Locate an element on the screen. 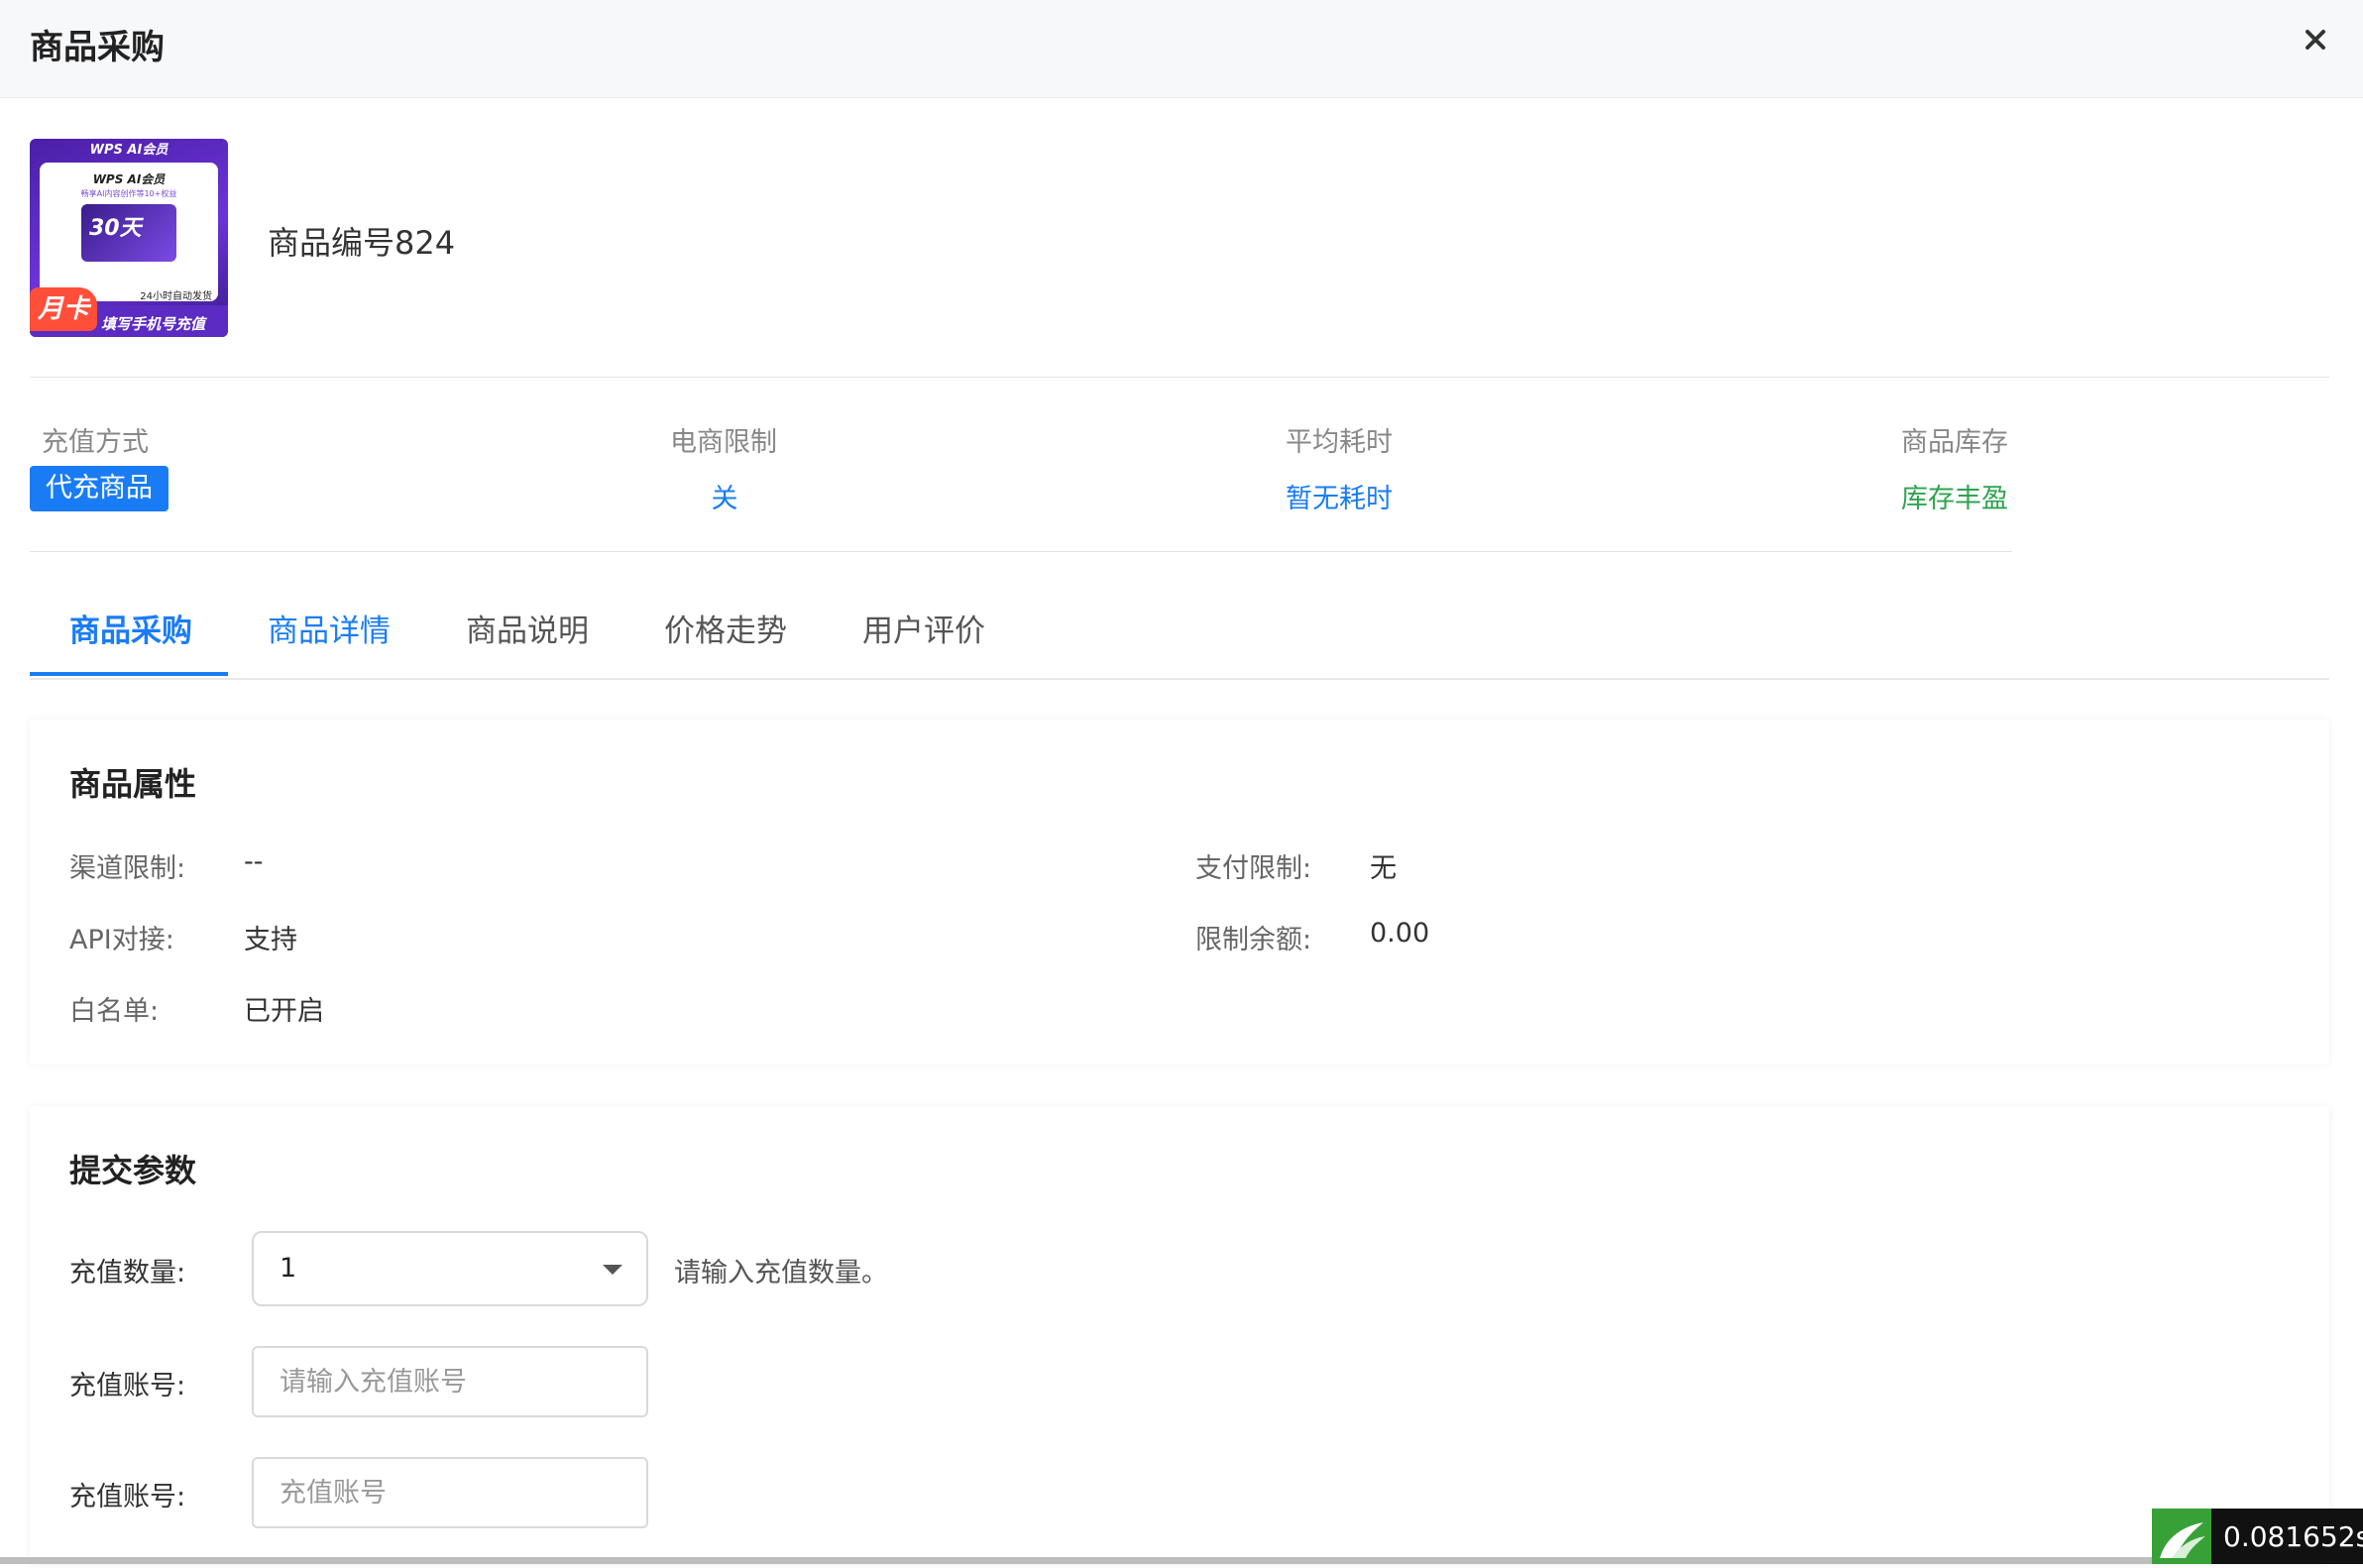  stat-label: 电商限制 is located at coordinates (723, 442).